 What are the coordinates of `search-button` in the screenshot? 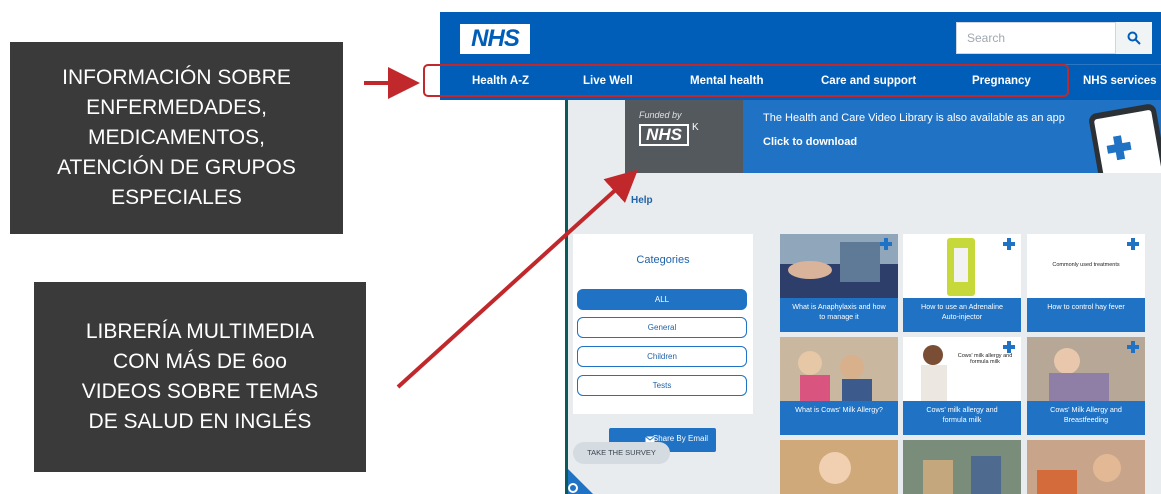 It's located at (1134, 38).